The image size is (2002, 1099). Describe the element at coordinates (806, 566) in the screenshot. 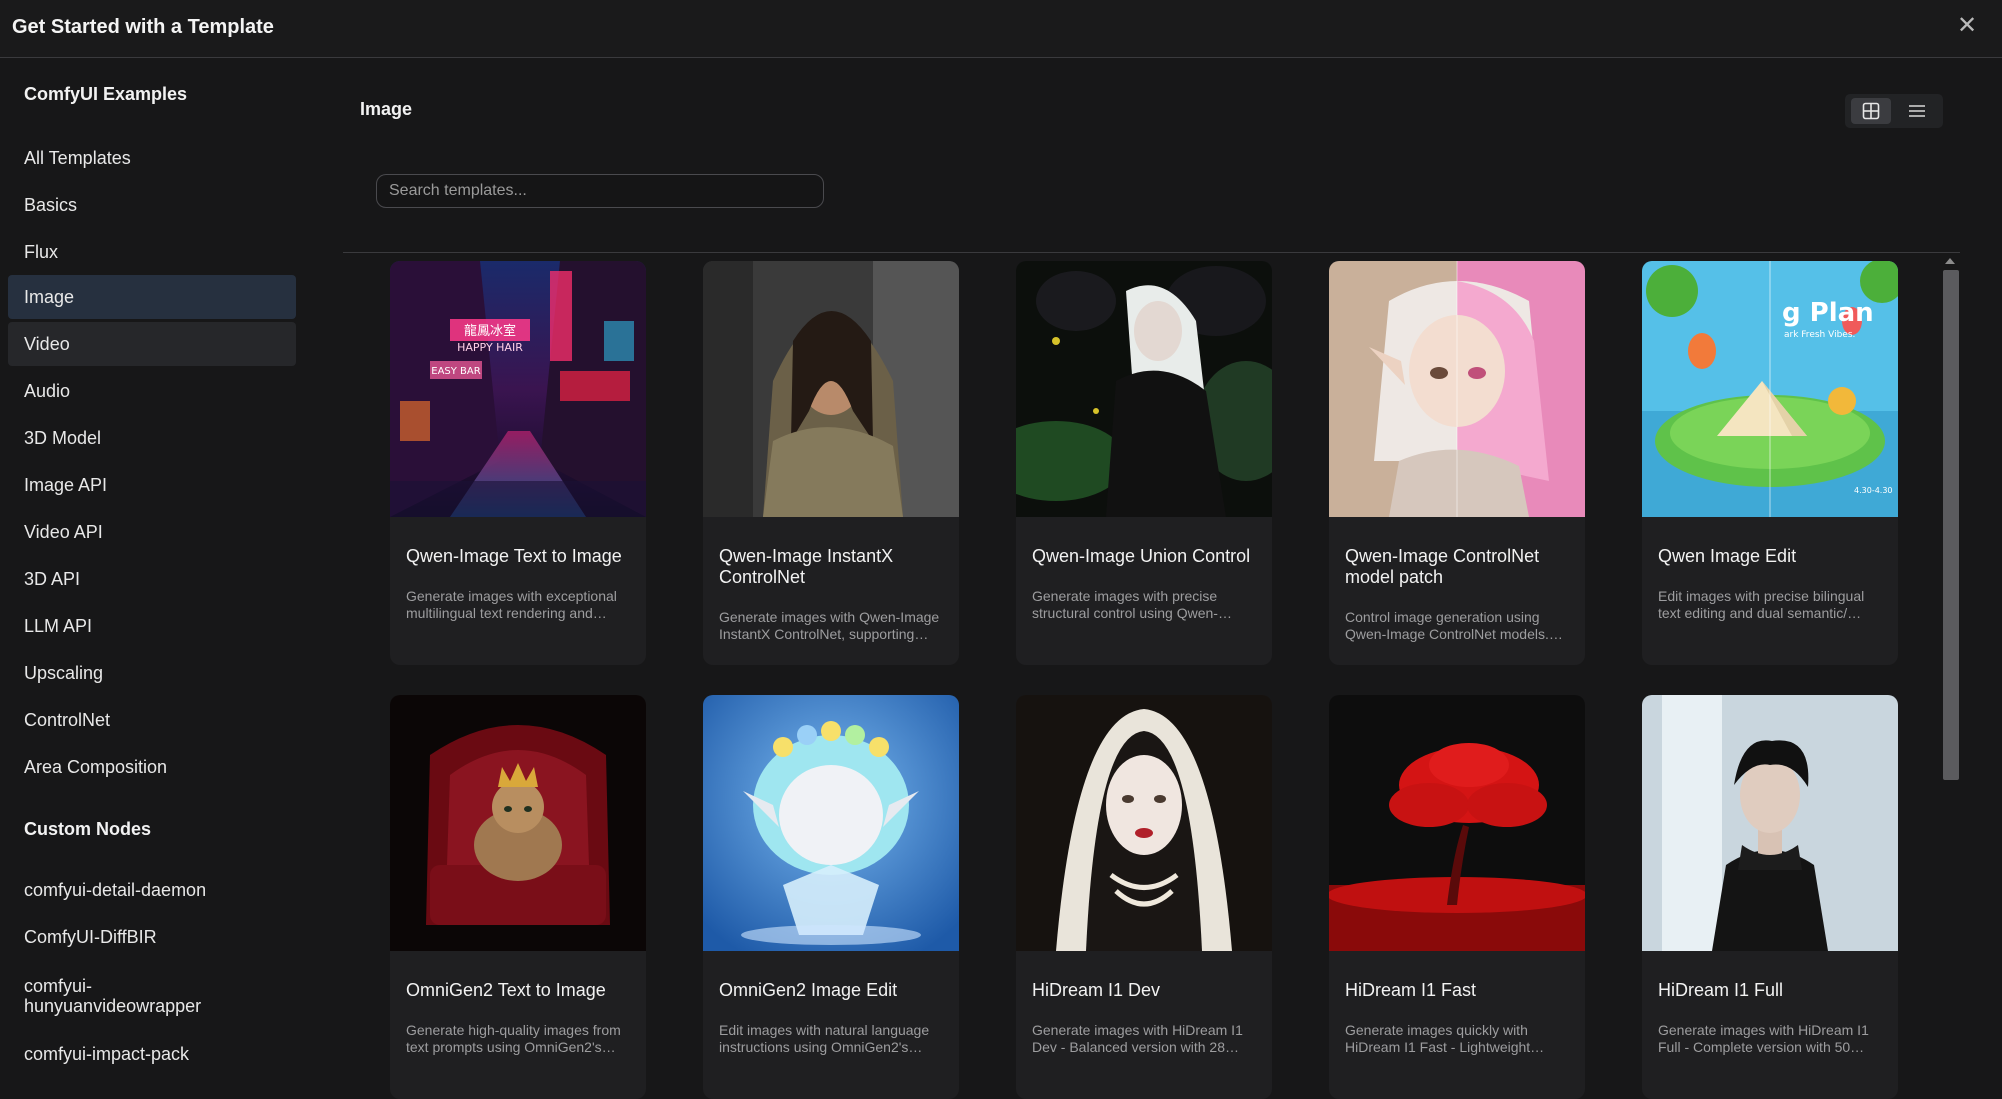

I see `template-title: Qwen-Image InstantX ControlNet` at that location.